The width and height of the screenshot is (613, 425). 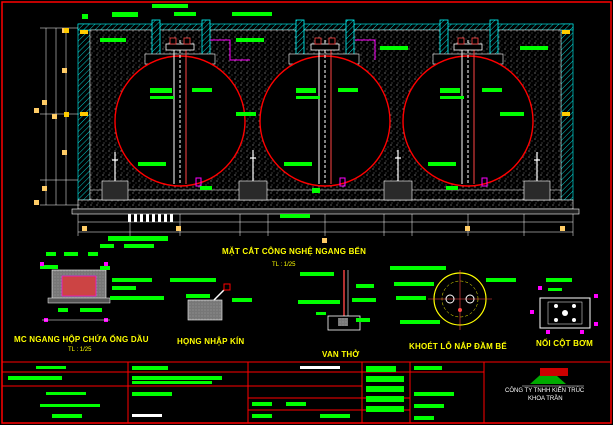 What do you see at coordinates (564, 306) in the screenshot?
I see `detail-pump-joint` at bounding box center [564, 306].